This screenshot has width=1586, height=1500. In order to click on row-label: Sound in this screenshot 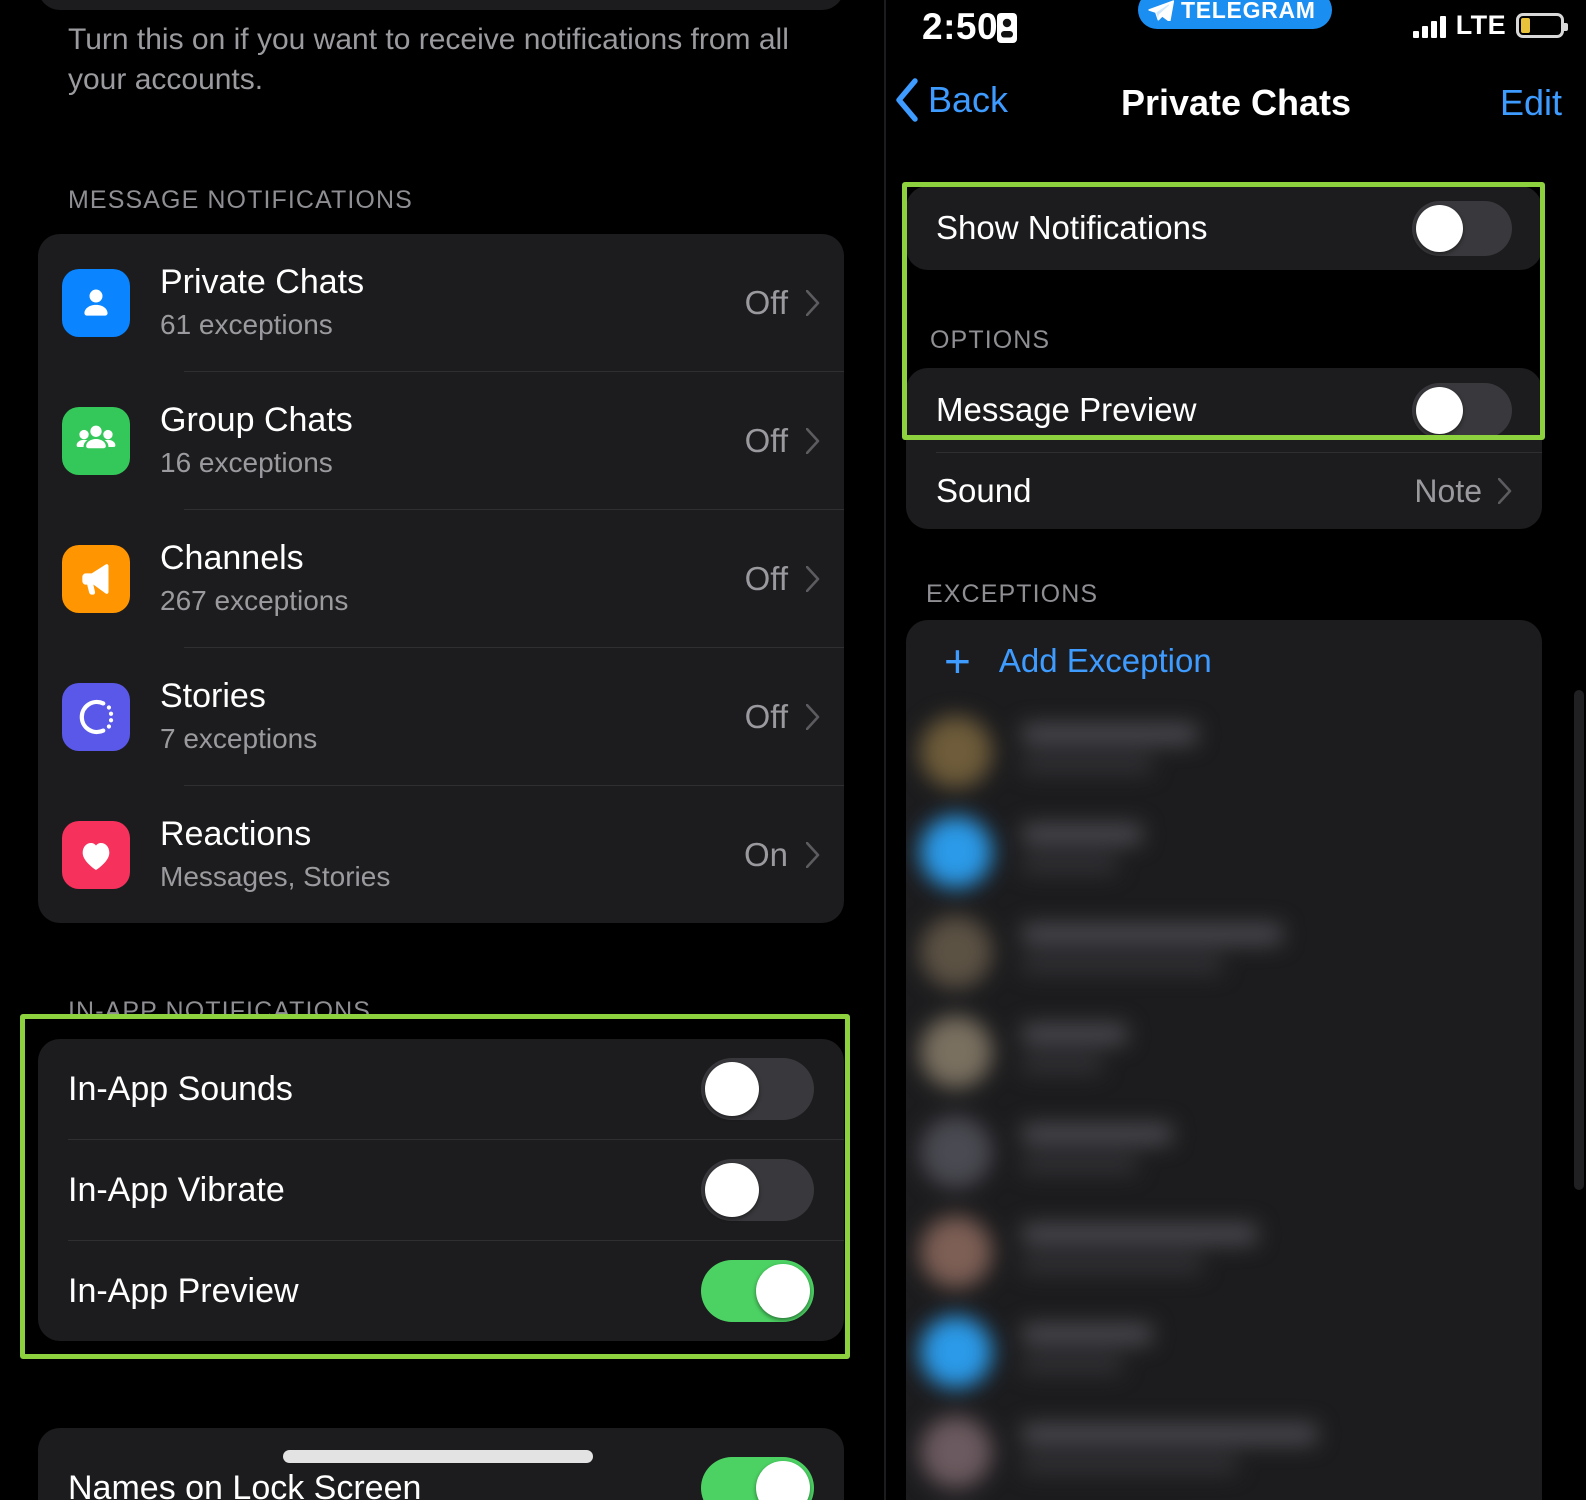, I will do `click(984, 490)`.